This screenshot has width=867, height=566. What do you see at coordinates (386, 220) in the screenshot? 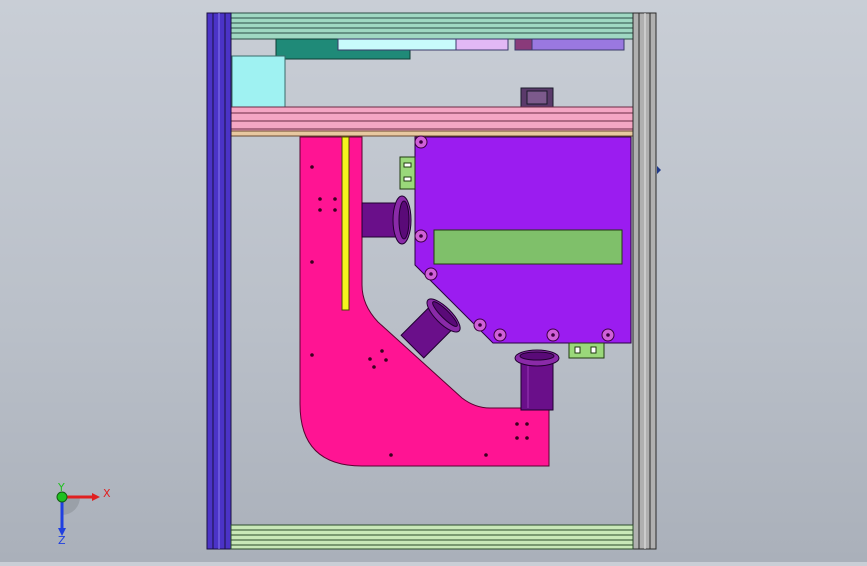
I see `horizontal-nozzle` at bounding box center [386, 220].